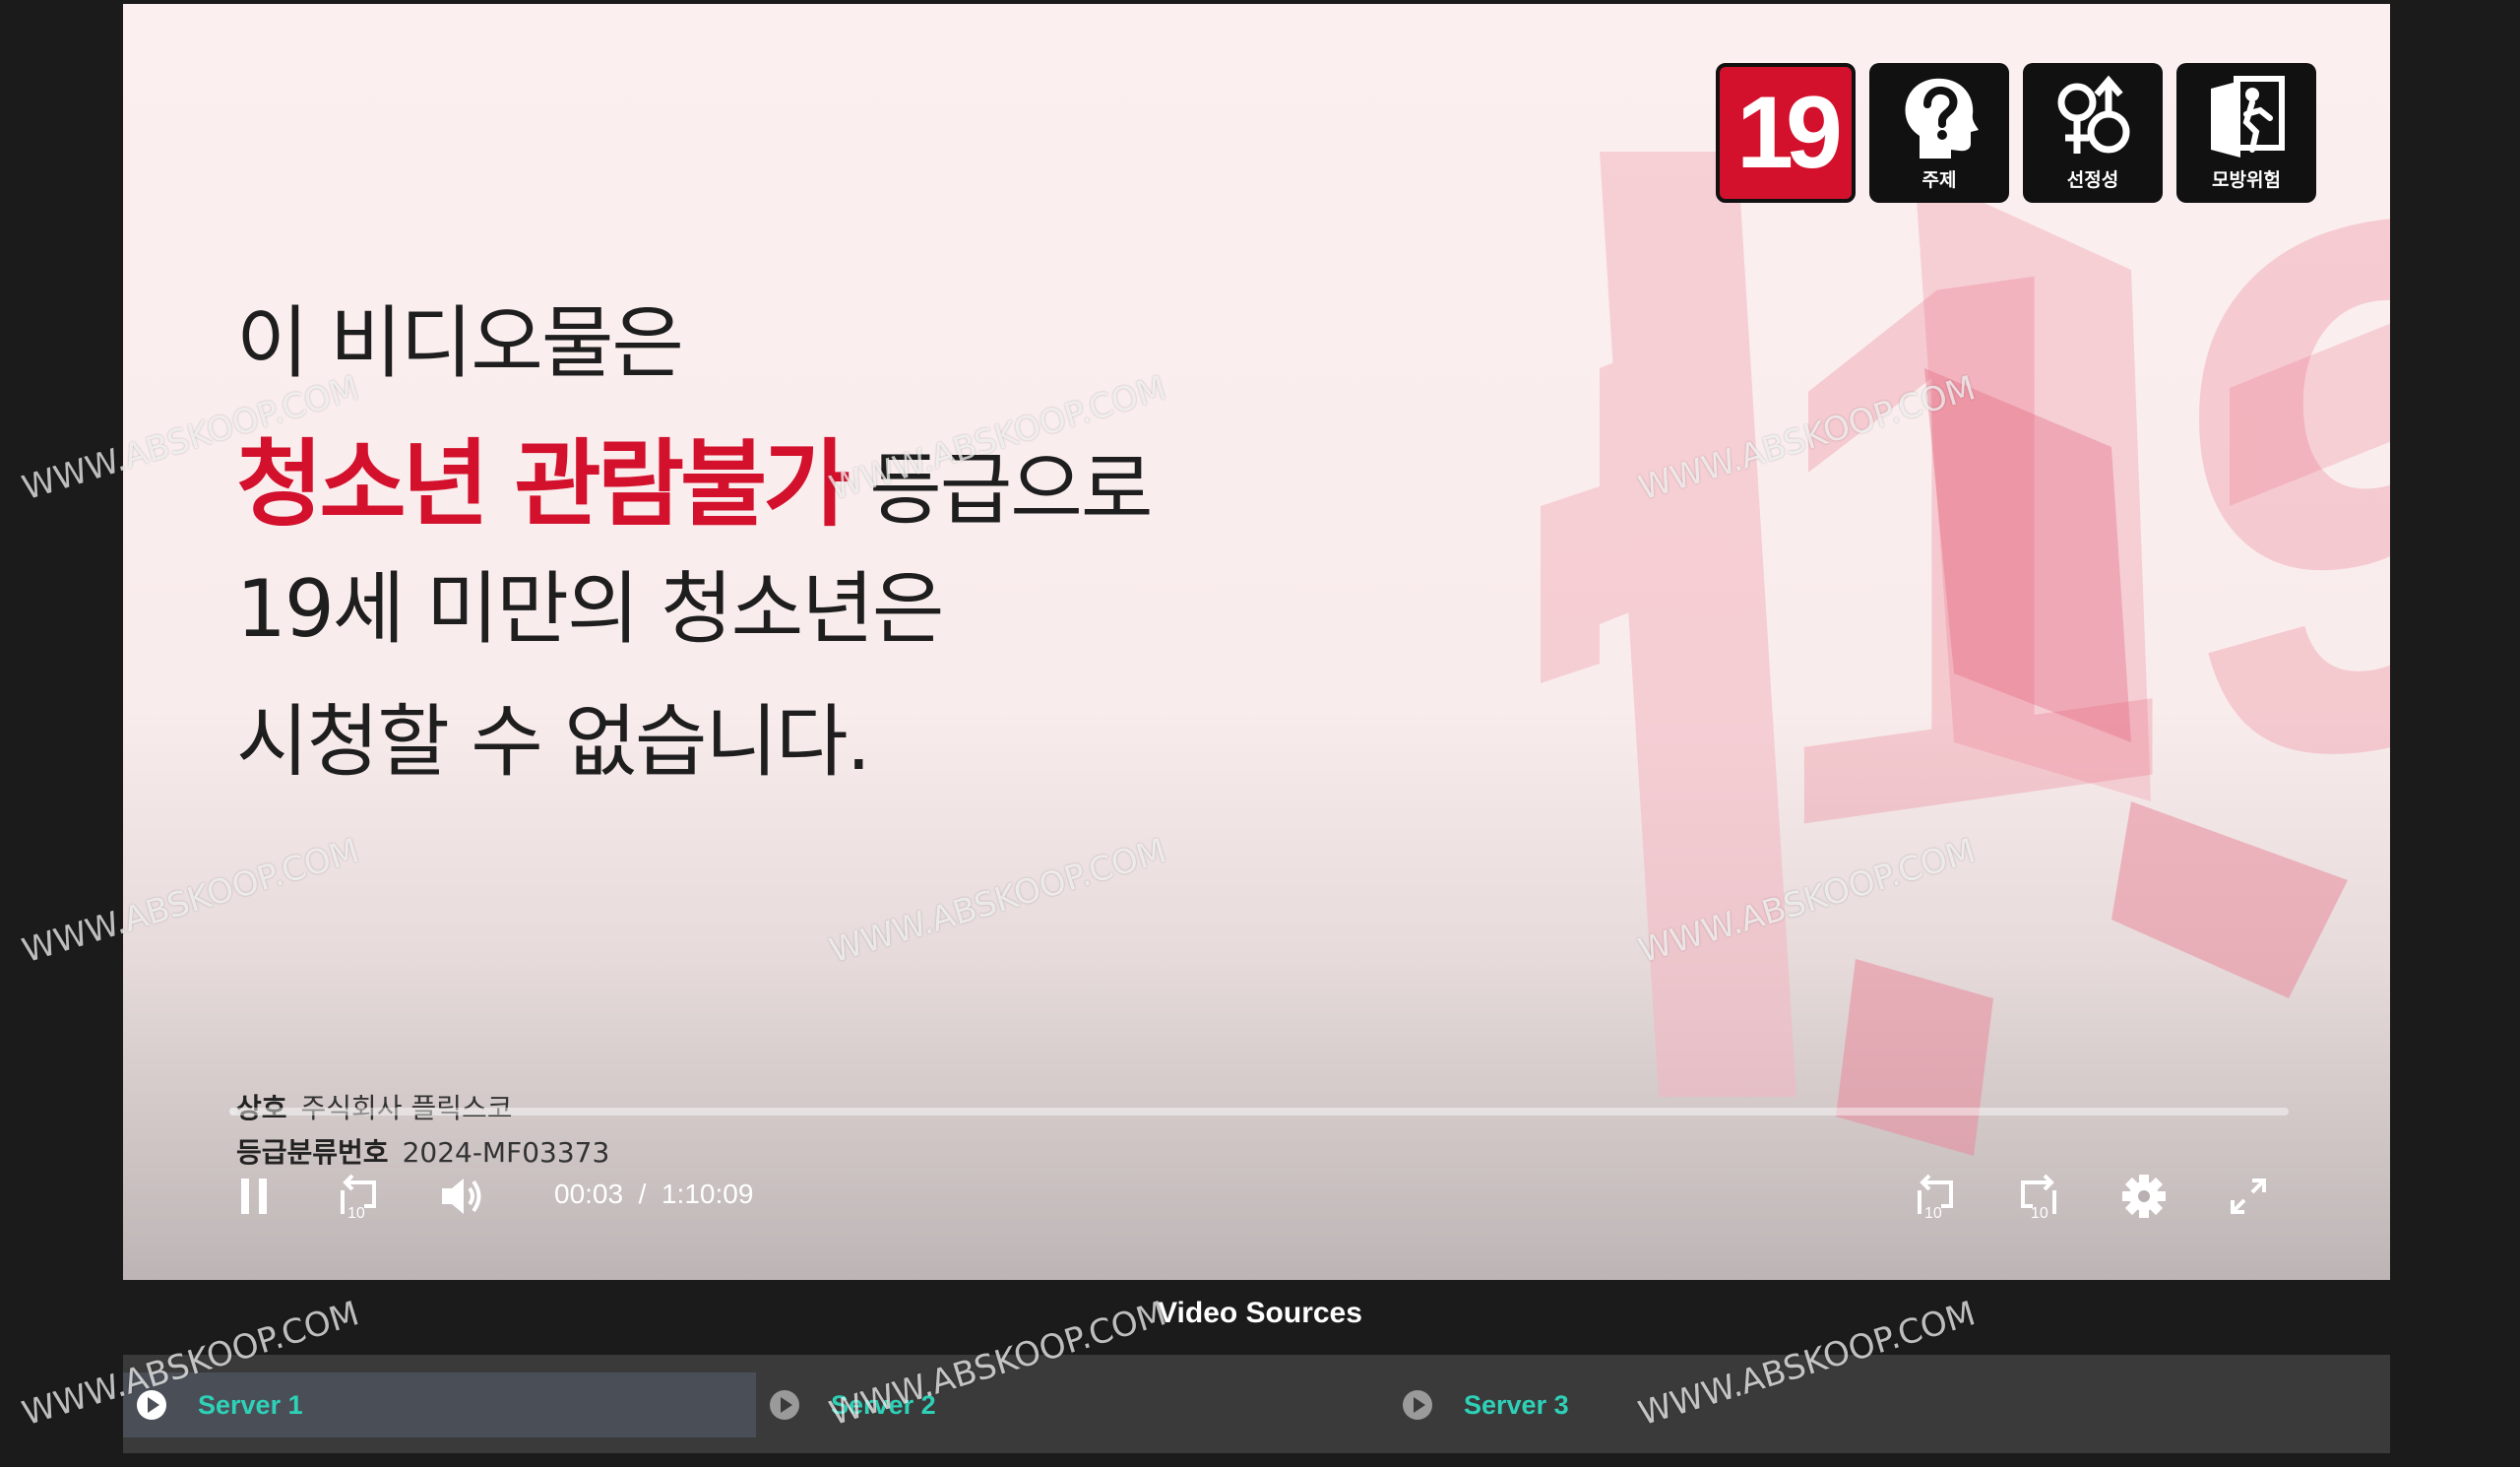 This screenshot has height=1467, width=2520. I want to click on server-1-button: Server 1, so click(439, 1404).